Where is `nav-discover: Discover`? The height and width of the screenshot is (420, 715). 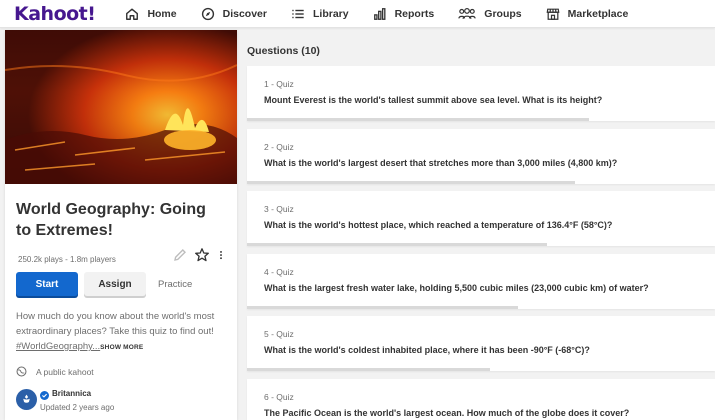
nav-discover: Discover is located at coordinates (234, 14).